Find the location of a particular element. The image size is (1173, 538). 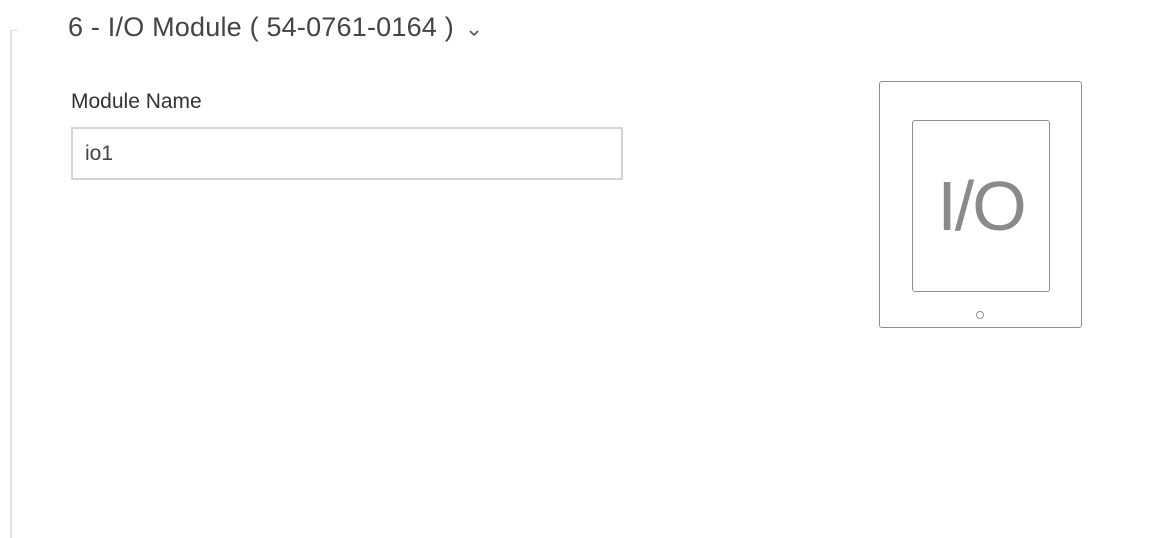

section-frame-line is located at coordinates (11, 284).